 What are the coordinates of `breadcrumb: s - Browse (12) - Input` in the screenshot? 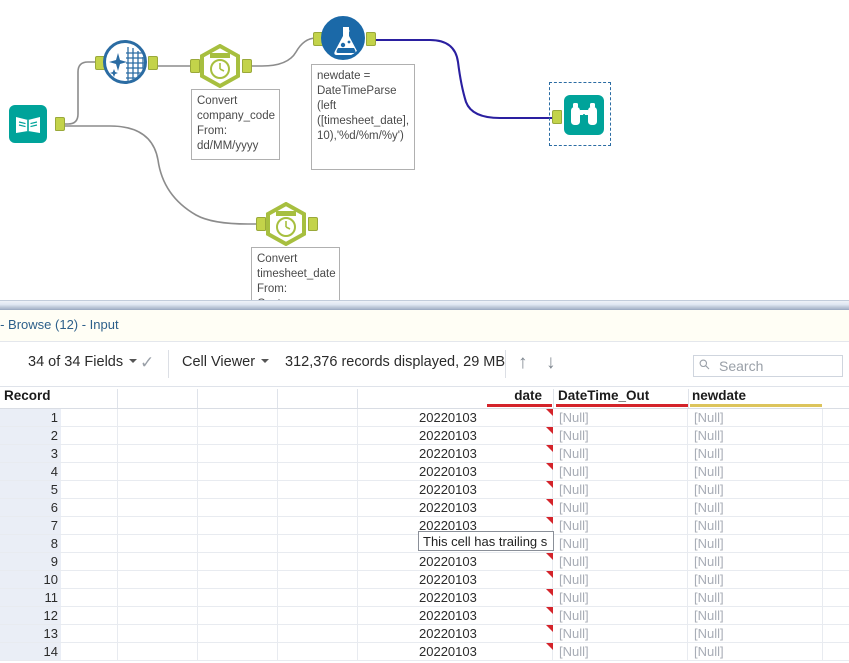 It's located at (59, 324).